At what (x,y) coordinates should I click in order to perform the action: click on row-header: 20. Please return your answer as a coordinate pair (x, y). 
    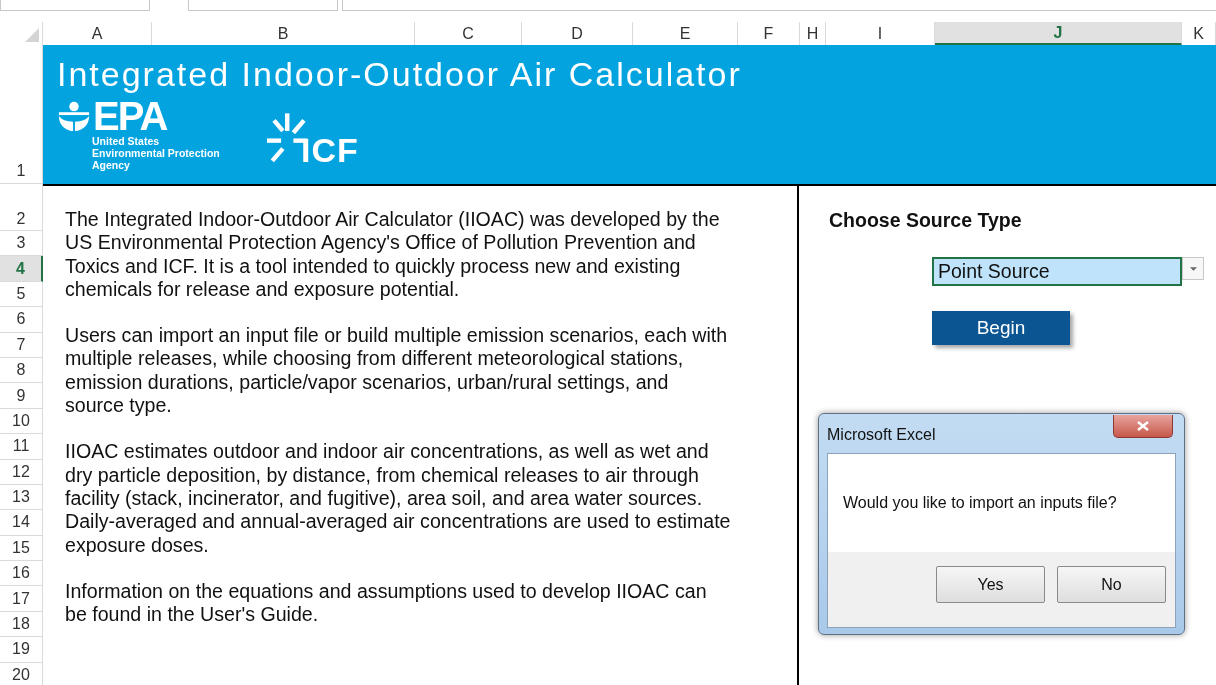
    Looking at the image, I should click on (21, 673).